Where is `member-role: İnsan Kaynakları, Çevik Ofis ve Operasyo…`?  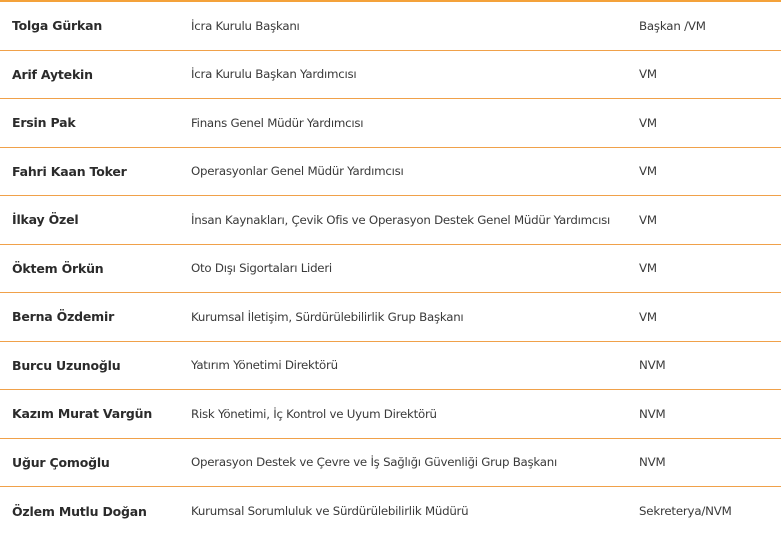
member-role: İnsan Kaynakları, Çevik Ofis ve Operasyo… is located at coordinates (401, 219).